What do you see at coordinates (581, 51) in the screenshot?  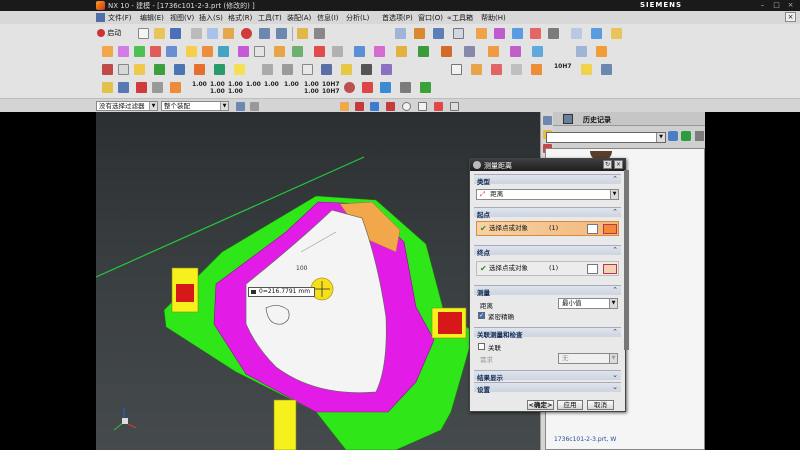 I see `wcs-icon` at bounding box center [581, 51].